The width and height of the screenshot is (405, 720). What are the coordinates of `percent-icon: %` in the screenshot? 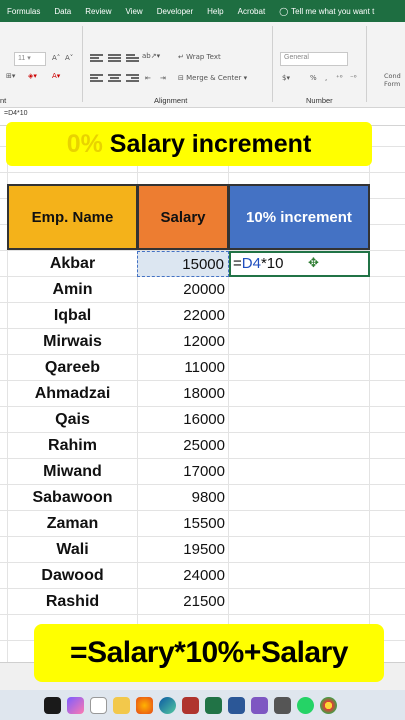 It's located at (313, 78).